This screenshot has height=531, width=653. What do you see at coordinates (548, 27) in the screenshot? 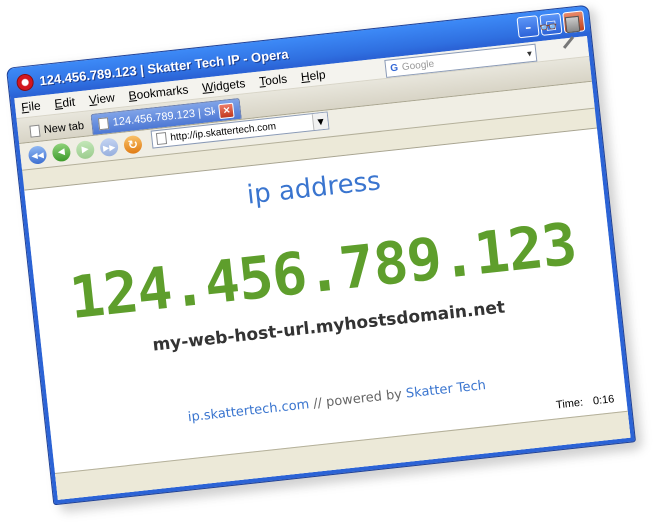
I see `glasses-icon: 👓` at bounding box center [548, 27].